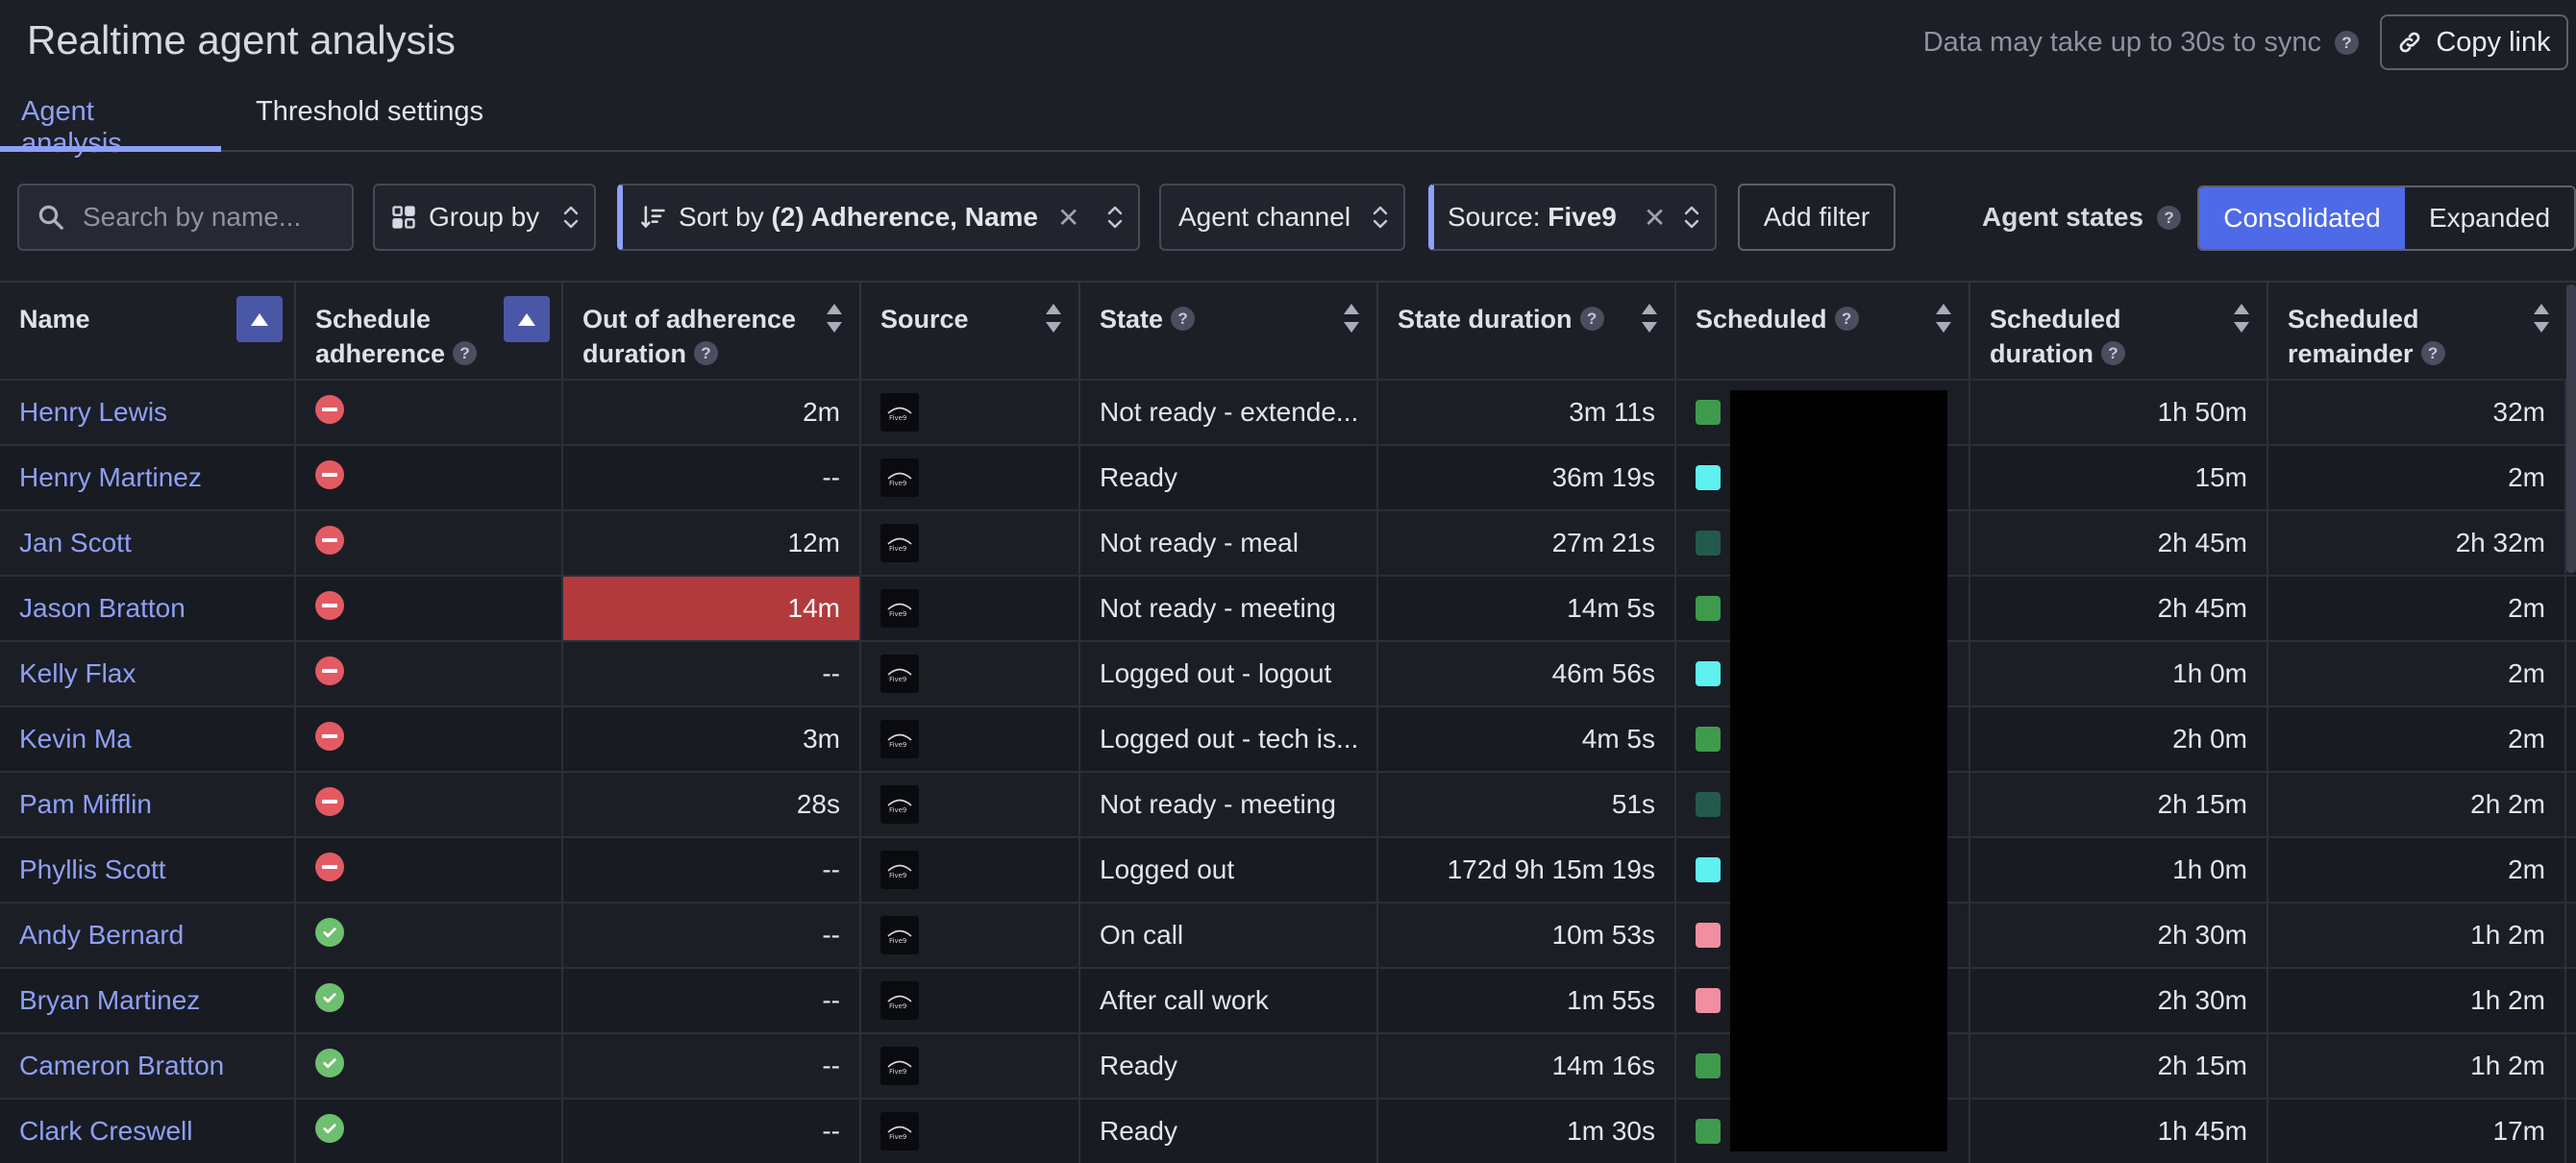 This screenshot has height=1163, width=2576. I want to click on agent-name: Kelly Flax, so click(148, 673).